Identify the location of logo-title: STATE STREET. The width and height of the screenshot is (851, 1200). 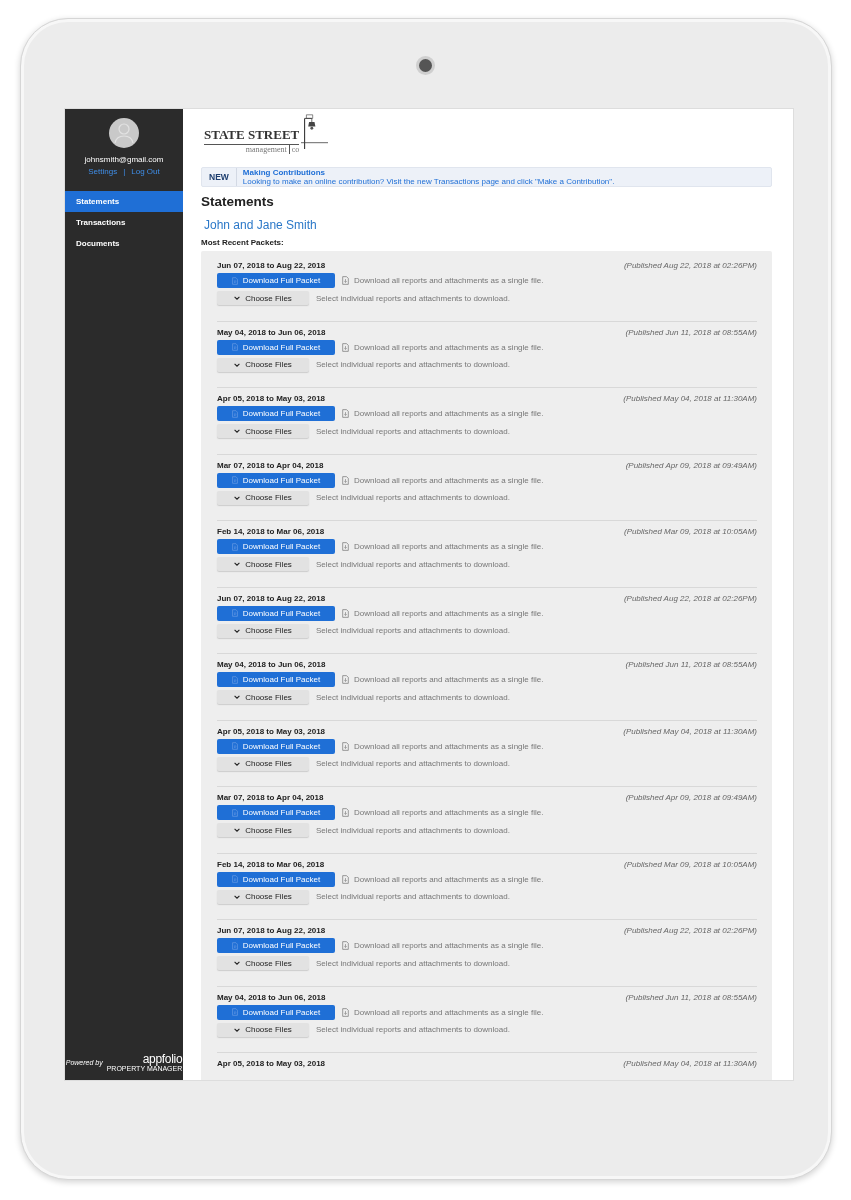
(252, 136).